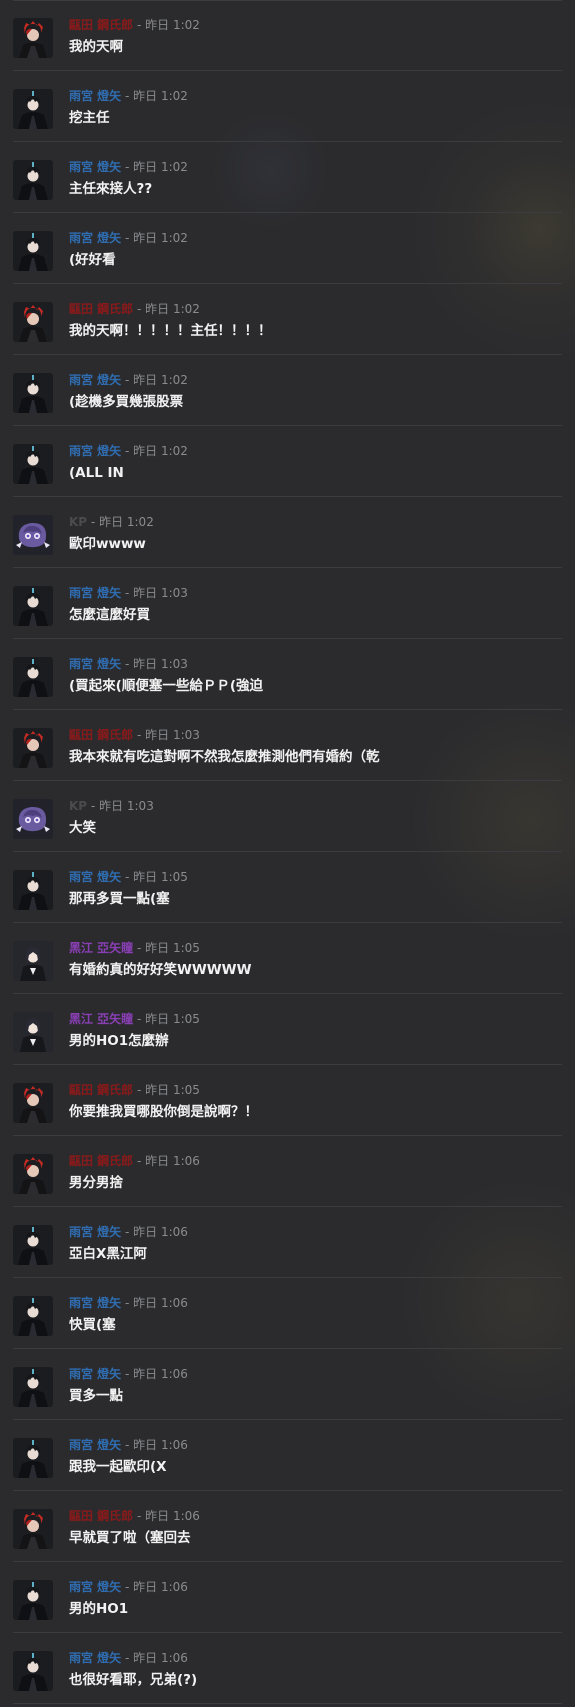 The height and width of the screenshot is (1707, 575). I want to click on chat-message: 雨宮 燈矢 - 昨日 1:06 亞白X黑江阿, so click(287, 1242).